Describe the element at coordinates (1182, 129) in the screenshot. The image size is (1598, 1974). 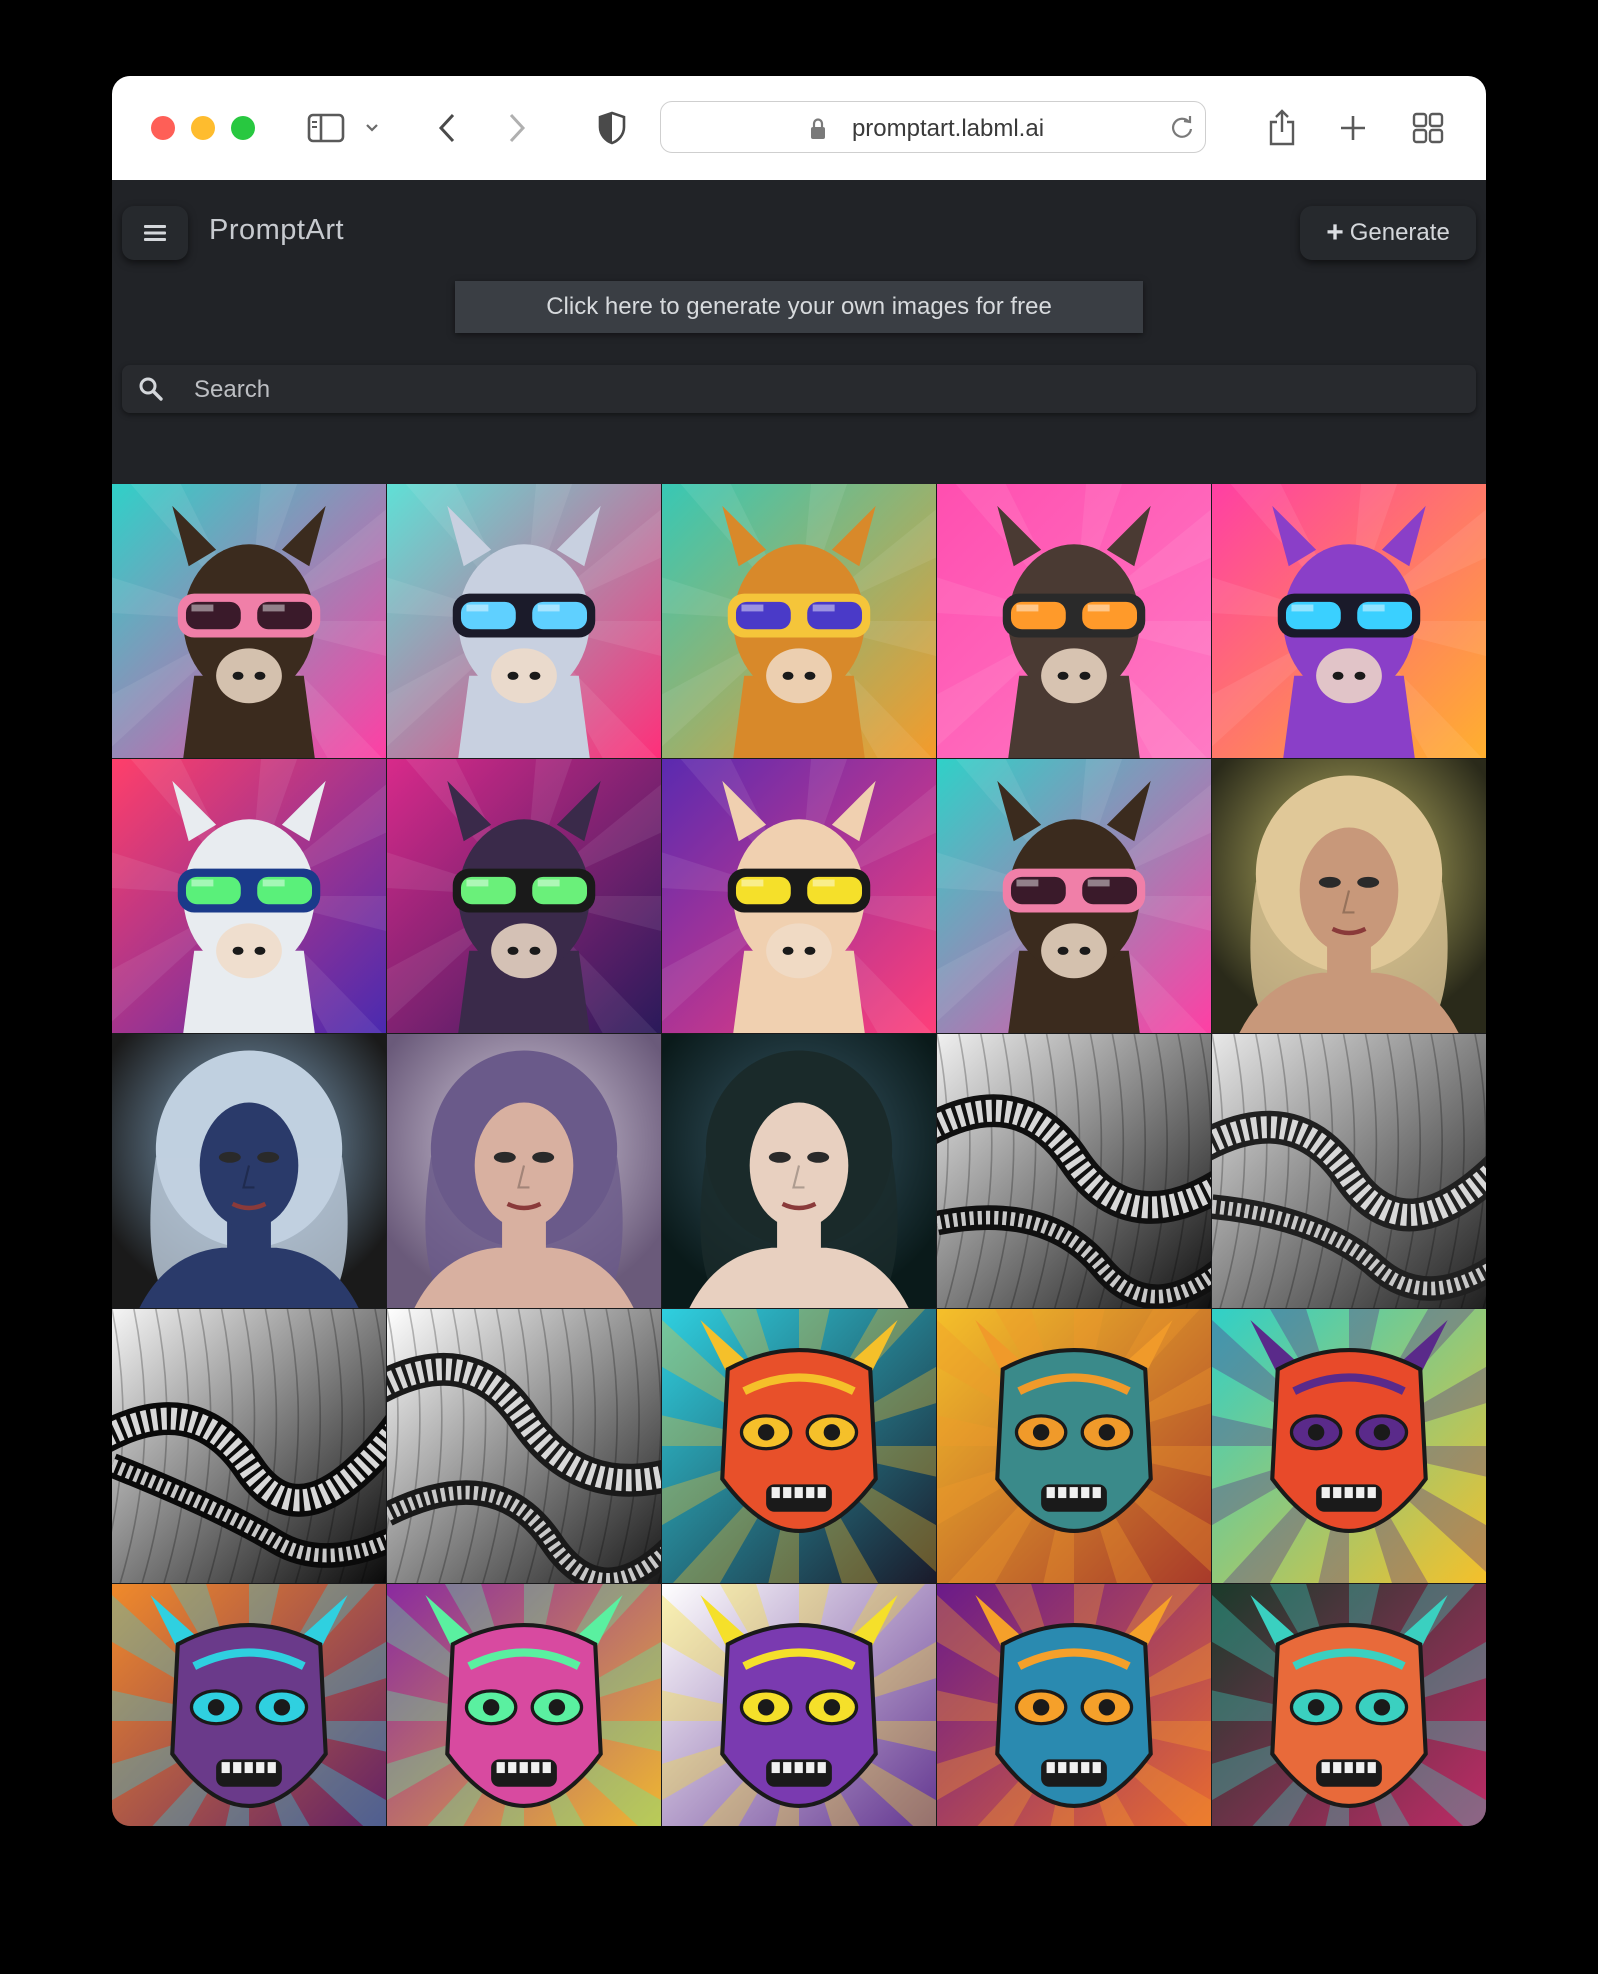
I see `reload-icon` at that location.